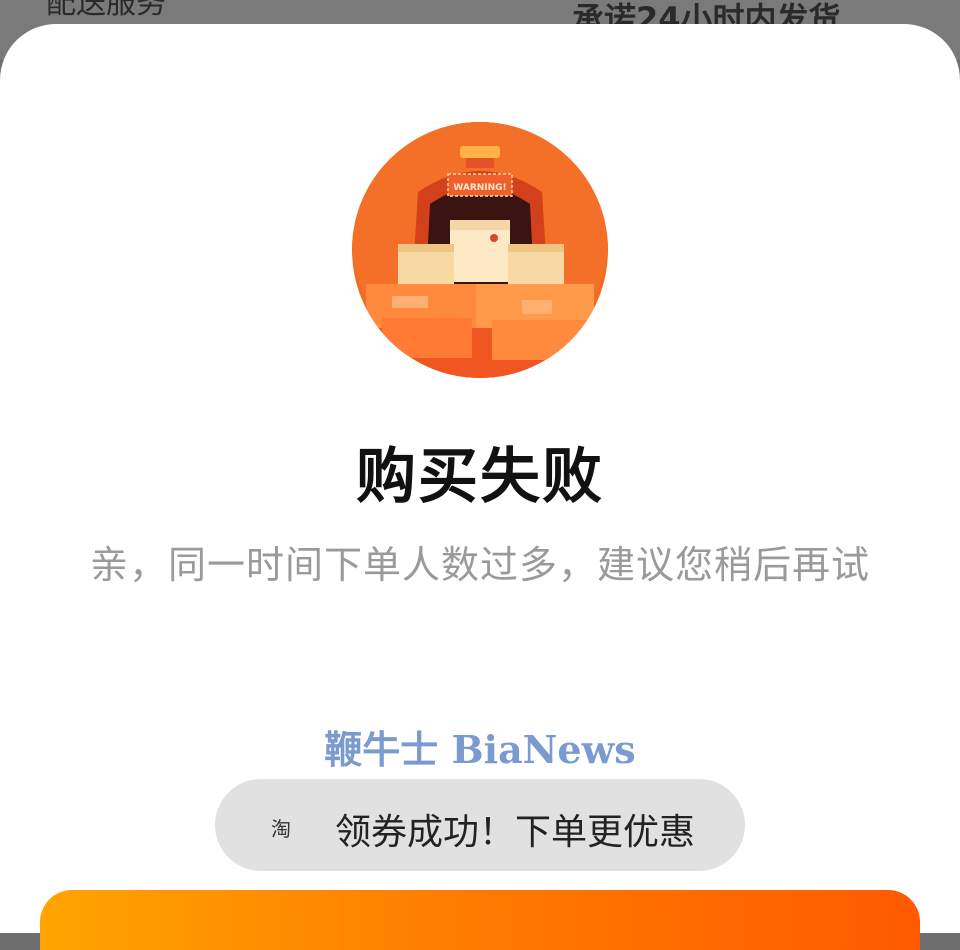  I want to click on toast-message: 领券成功！下单更优惠, so click(515, 832).